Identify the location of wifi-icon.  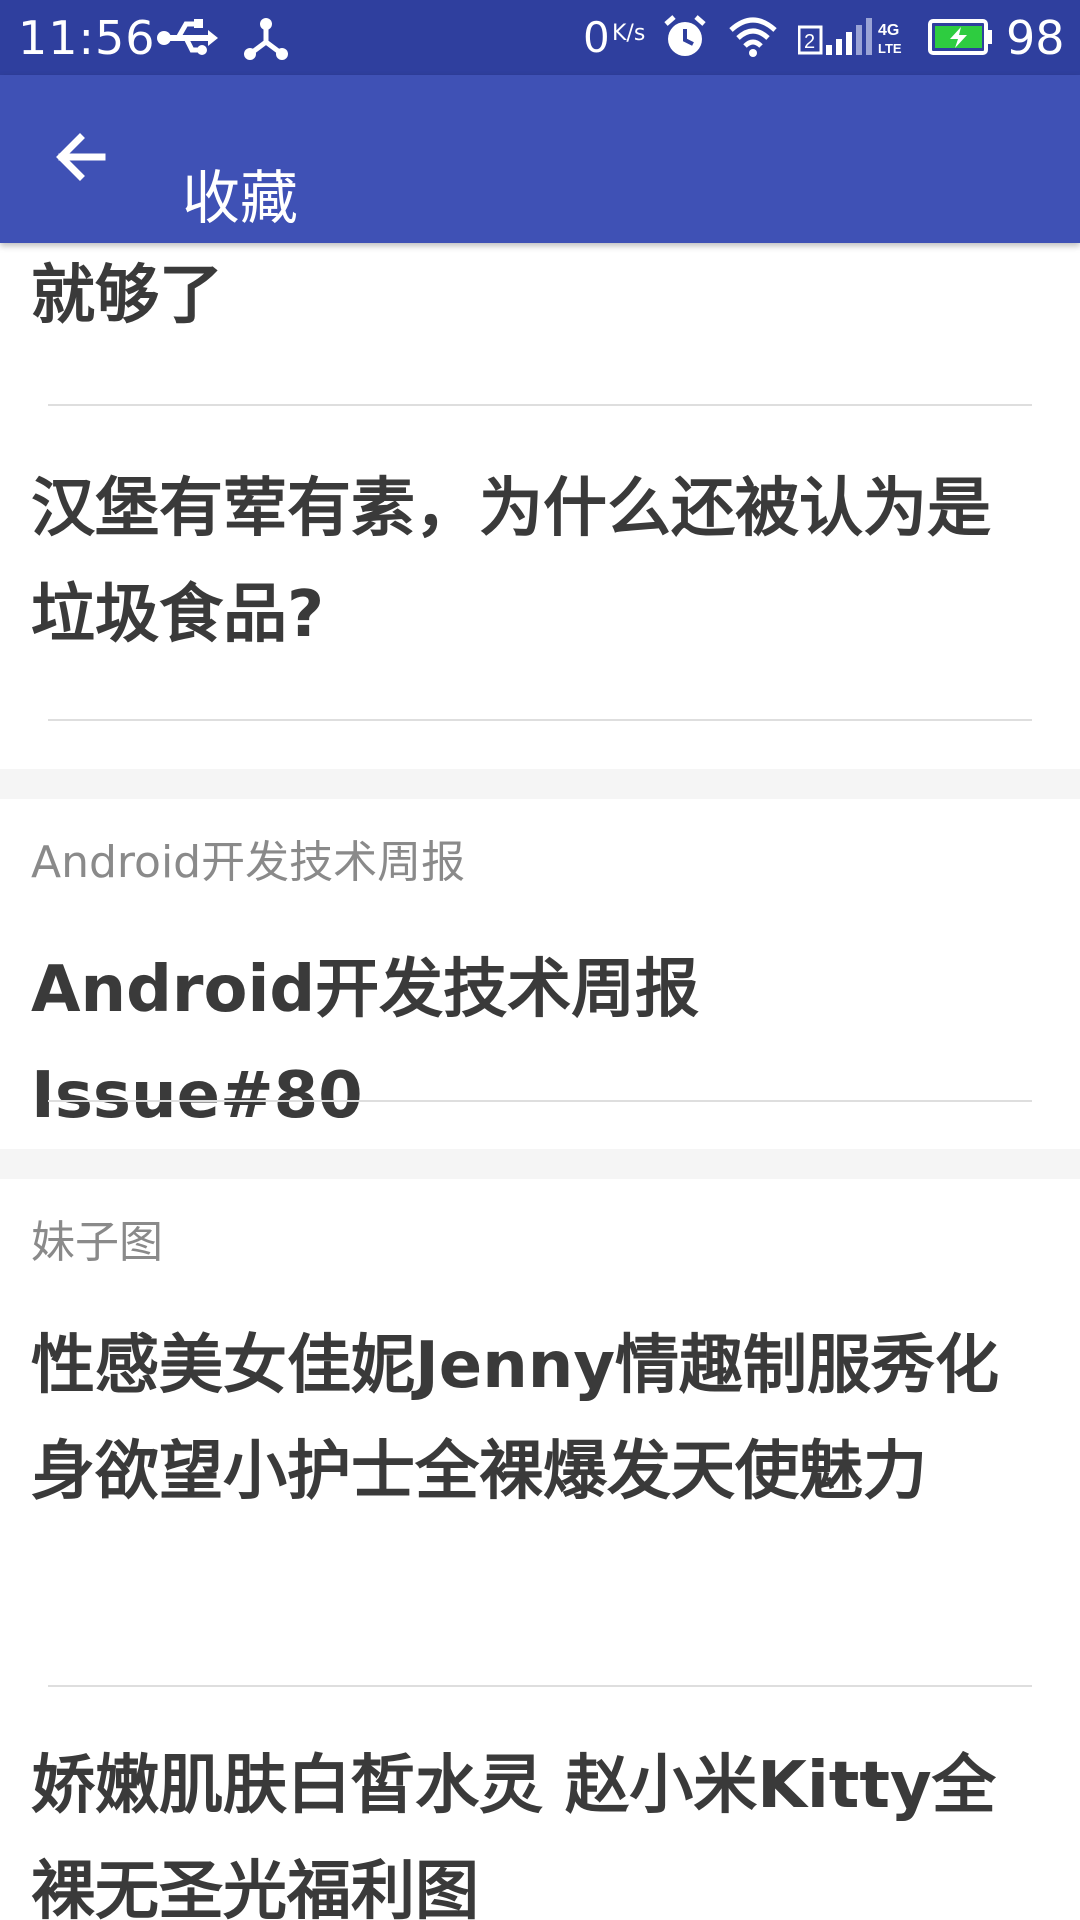
(753, 39).